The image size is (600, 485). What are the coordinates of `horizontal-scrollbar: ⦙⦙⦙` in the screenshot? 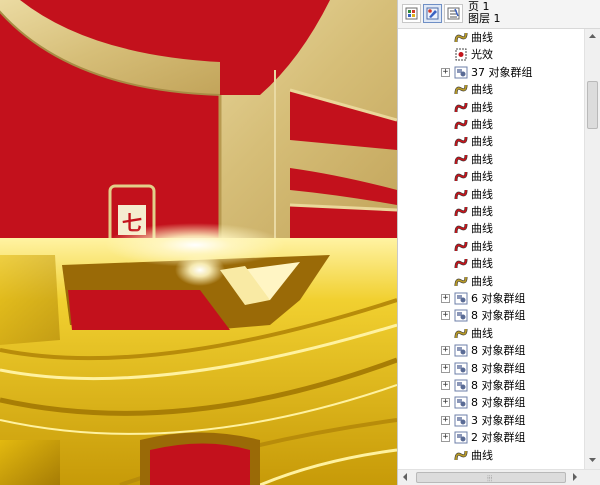 It's located at (499, 477).